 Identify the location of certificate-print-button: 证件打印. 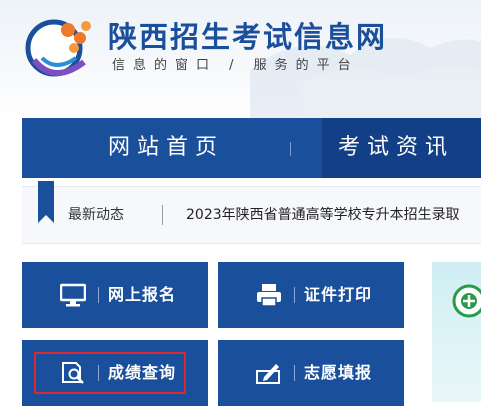
(311, 295).